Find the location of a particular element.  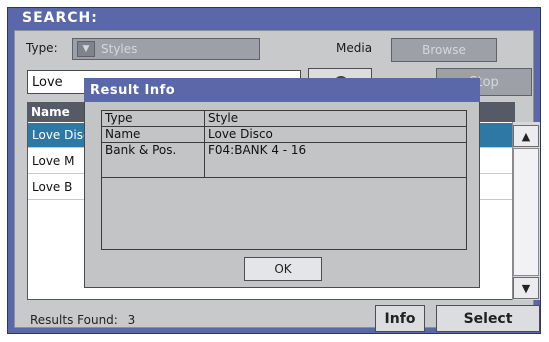

info-key: Type is located at coordinates (153, 118).